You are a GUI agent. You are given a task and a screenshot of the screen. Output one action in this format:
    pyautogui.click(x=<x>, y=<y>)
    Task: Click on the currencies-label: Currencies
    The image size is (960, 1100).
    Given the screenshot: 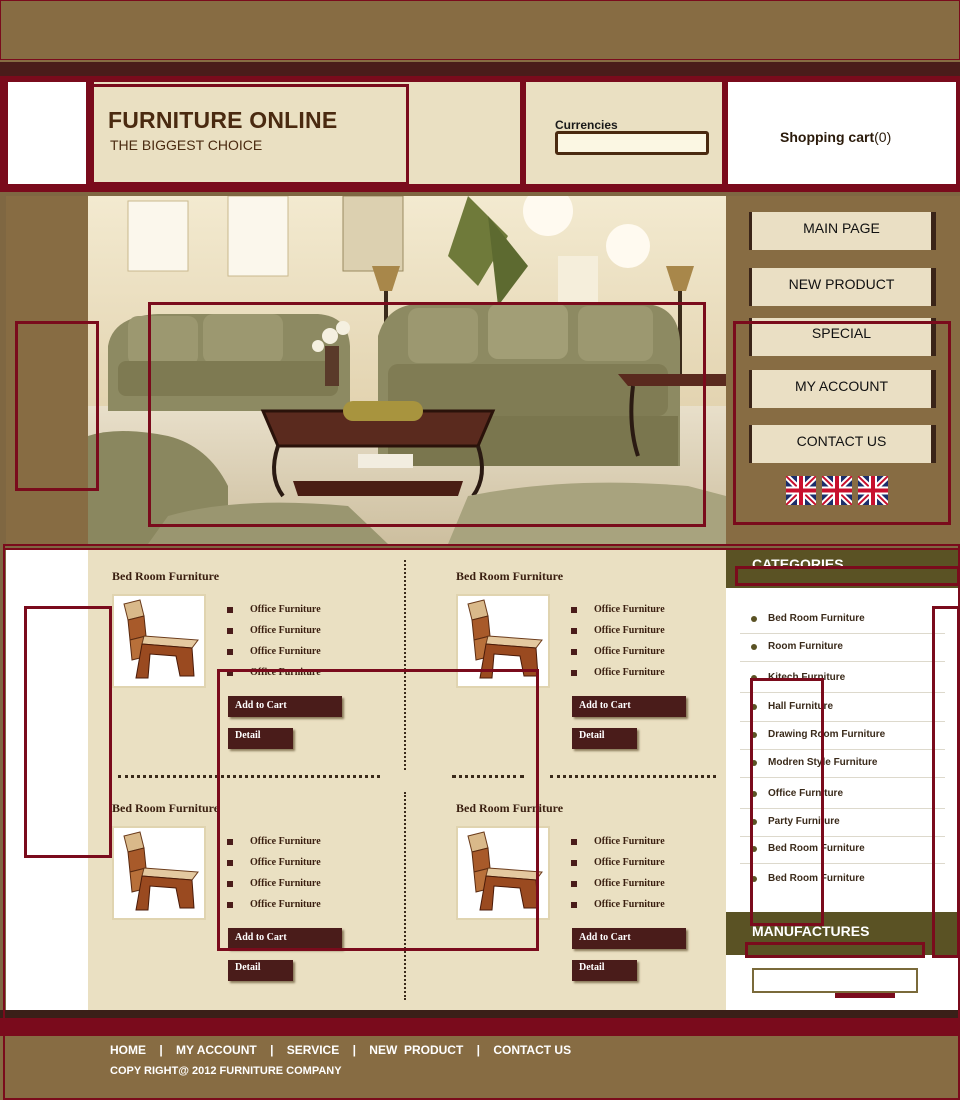 What is the action you would take?
    pyautogui.click(x=586, y=125)
    